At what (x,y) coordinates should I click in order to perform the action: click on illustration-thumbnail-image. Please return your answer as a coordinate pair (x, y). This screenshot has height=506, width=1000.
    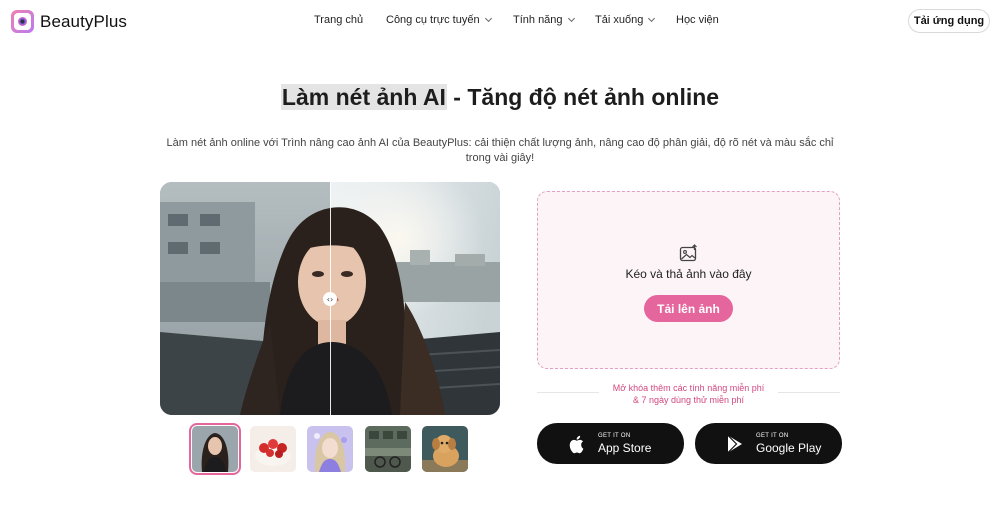
    Looking at the image, I should click on (330, 449).